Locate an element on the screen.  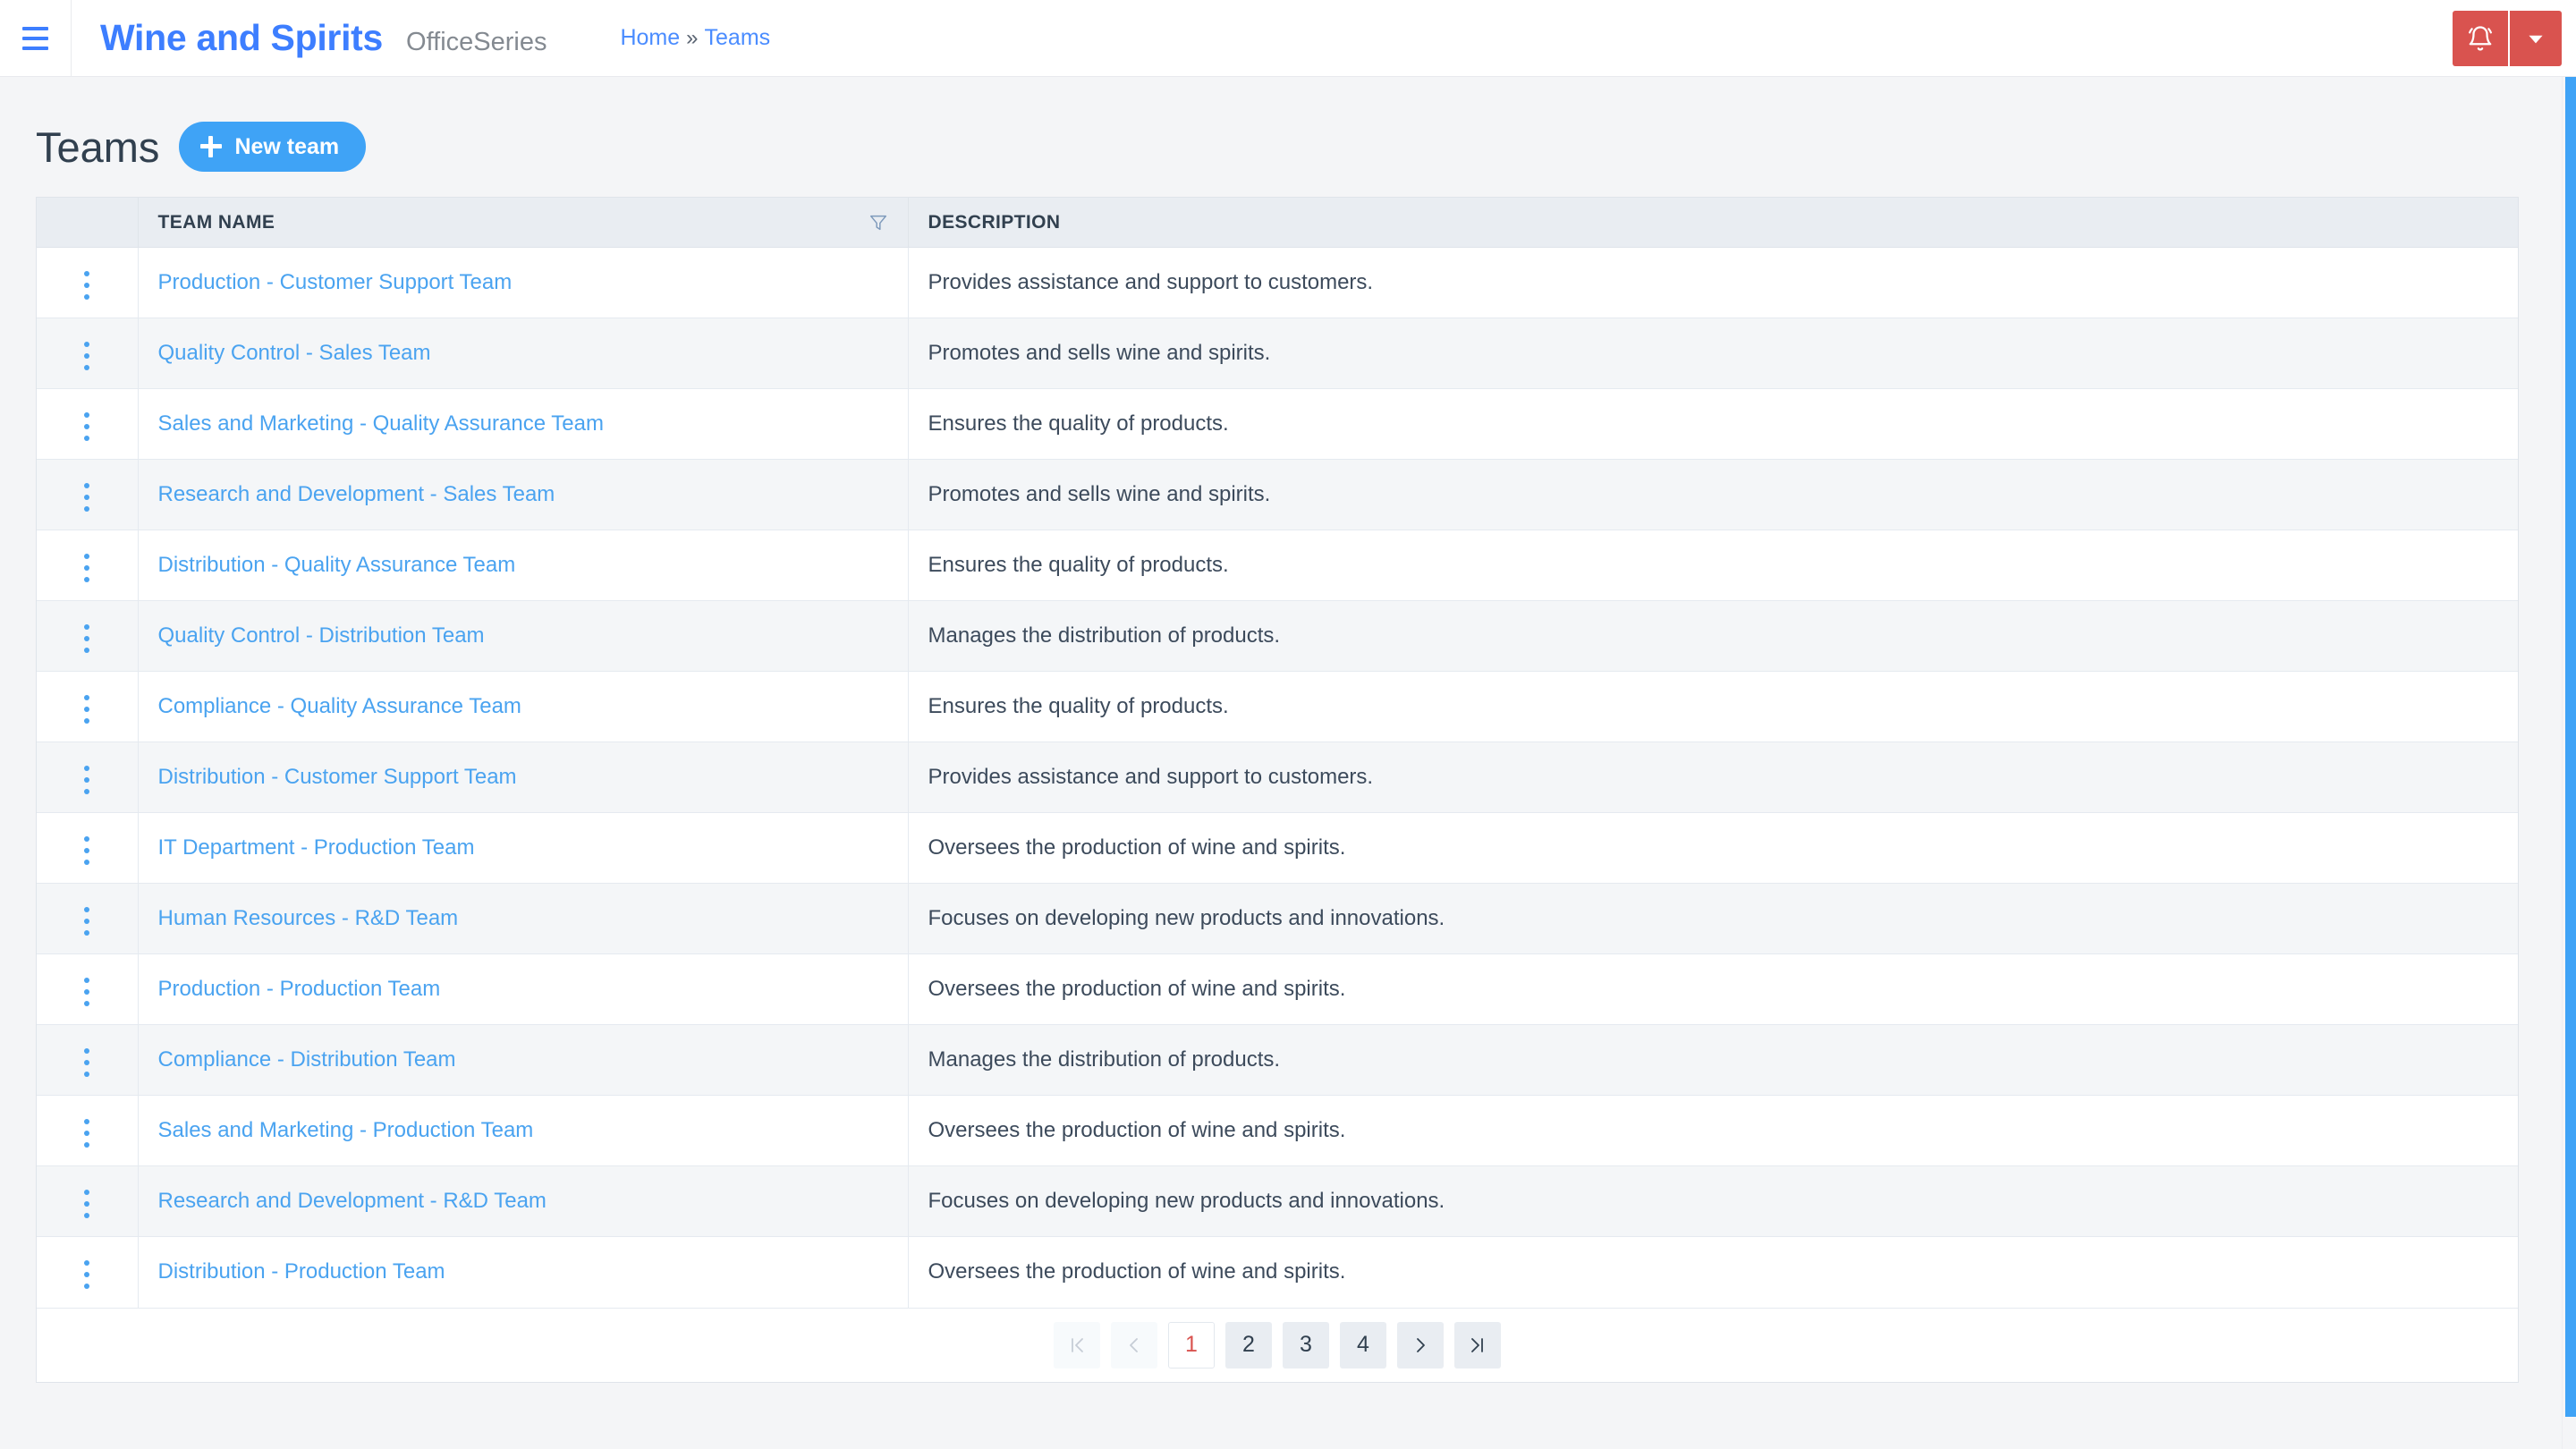
pagination-page-1: 1 is located at coordinates (1191, 1344).